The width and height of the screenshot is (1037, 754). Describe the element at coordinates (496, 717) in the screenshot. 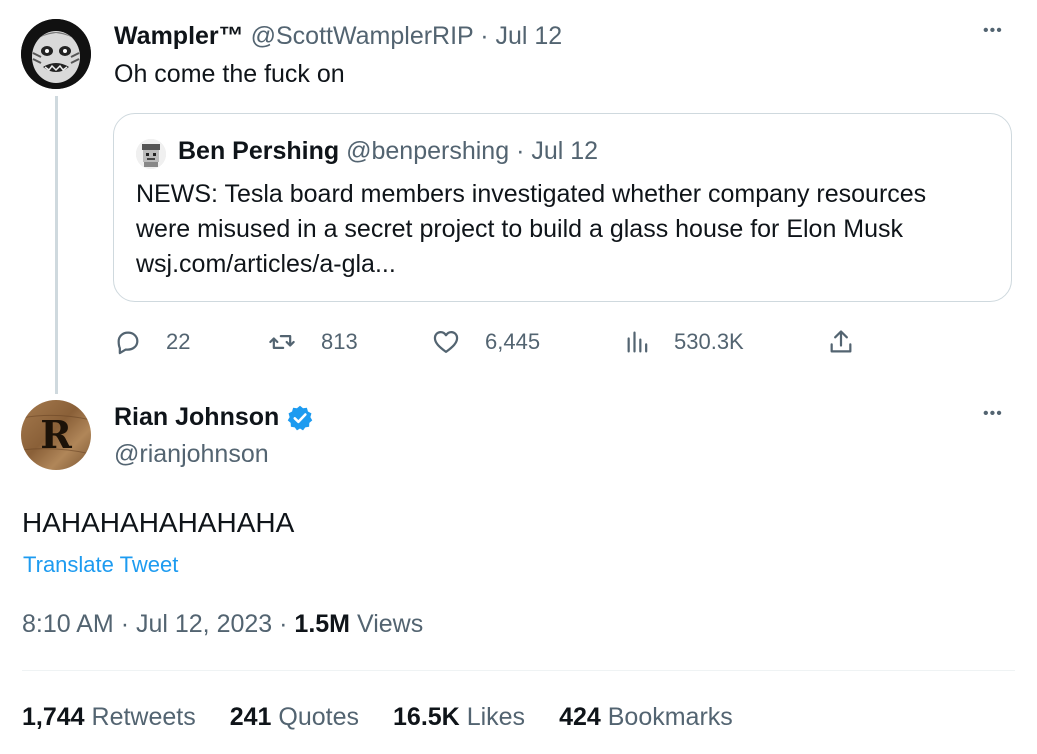

I see `likes-label: Likes` at that location.